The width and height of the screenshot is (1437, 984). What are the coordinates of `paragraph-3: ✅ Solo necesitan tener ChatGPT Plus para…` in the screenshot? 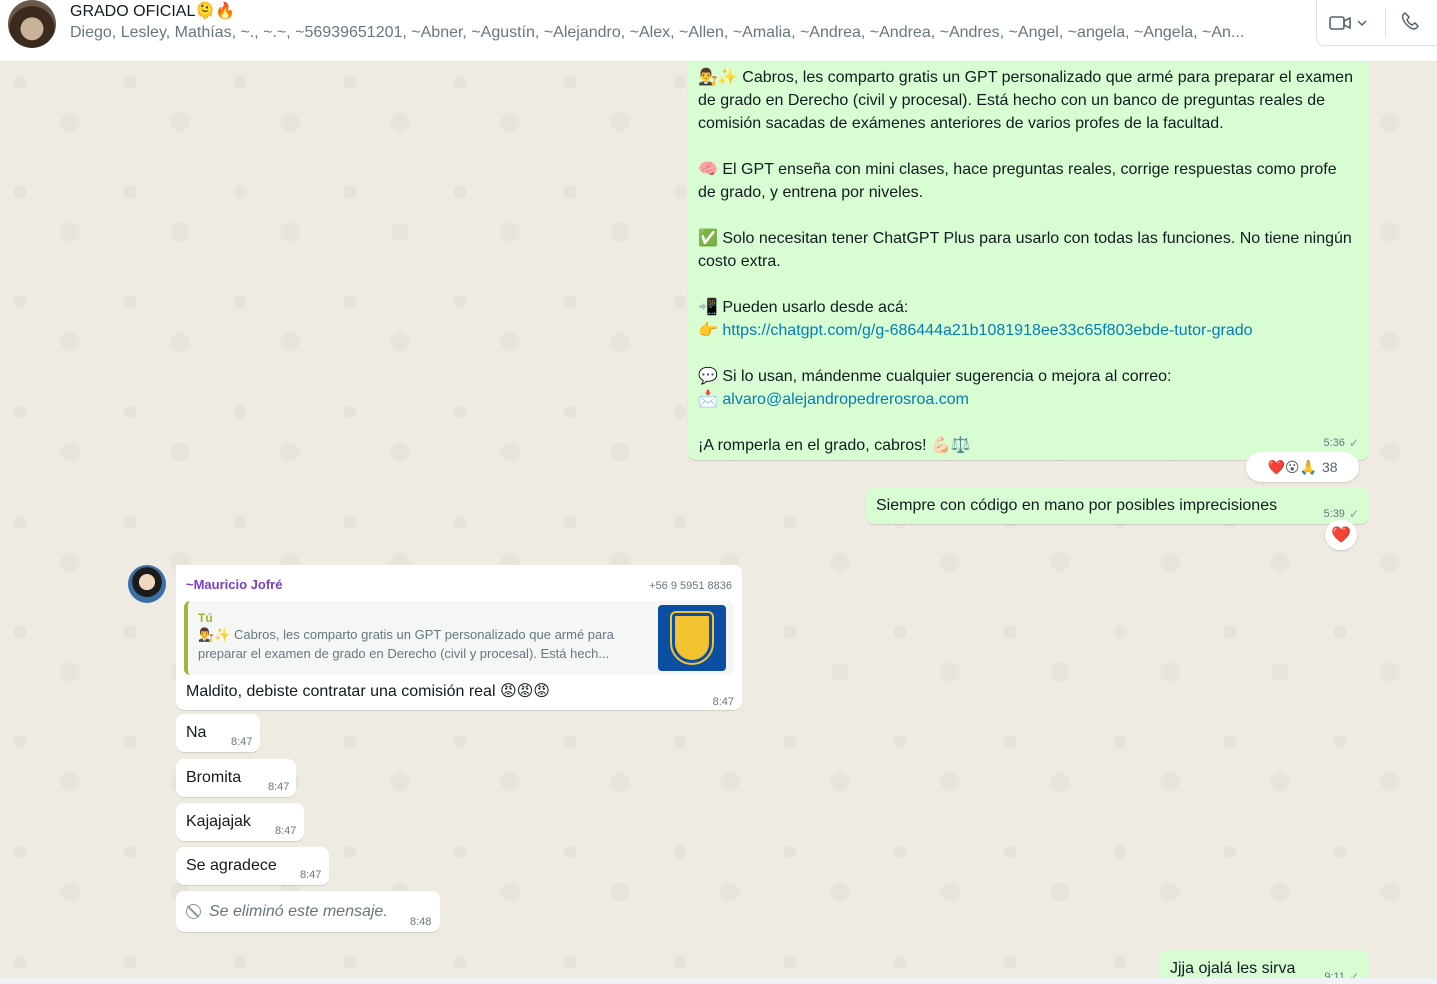 It's located at (1027, 250).